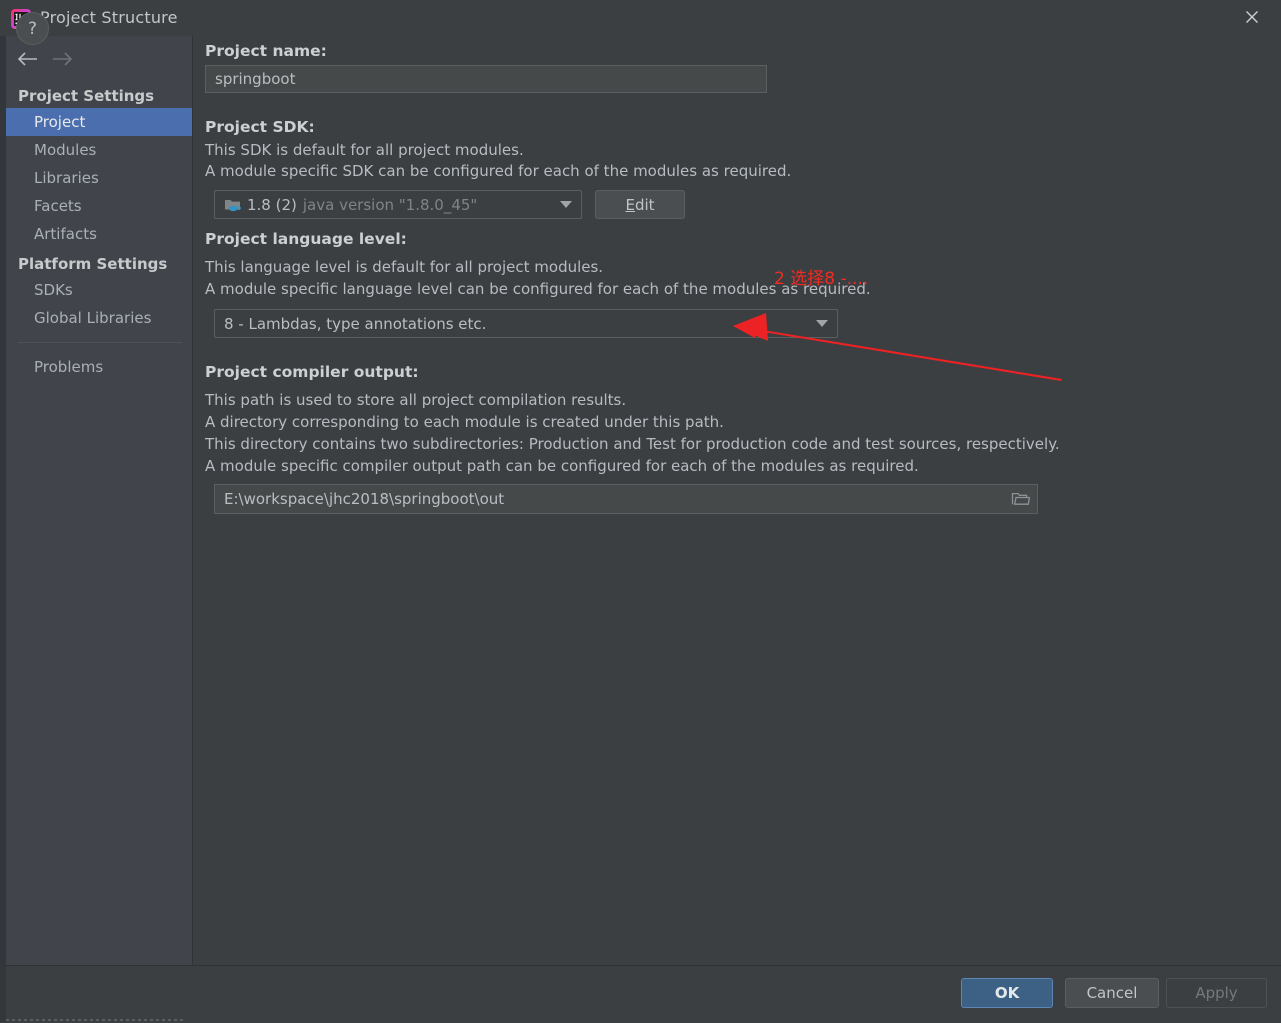 Image resolution: width=1281 pixels, height=1023 pixels. Describe the element at coordinates (272, 204) in the screenshot. I see `project-sdk-value: 1.8 (2)` at that location.